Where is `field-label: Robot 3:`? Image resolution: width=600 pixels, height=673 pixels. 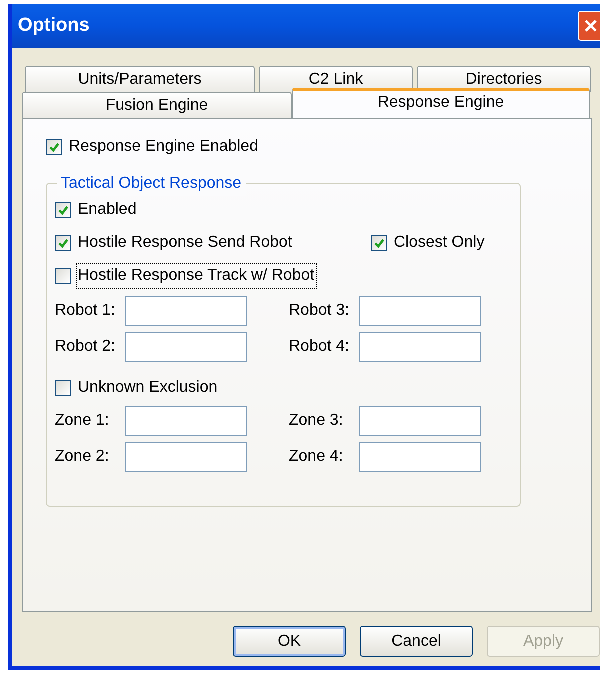
field-label: Robot 3: is located at coordinates (319, 311).